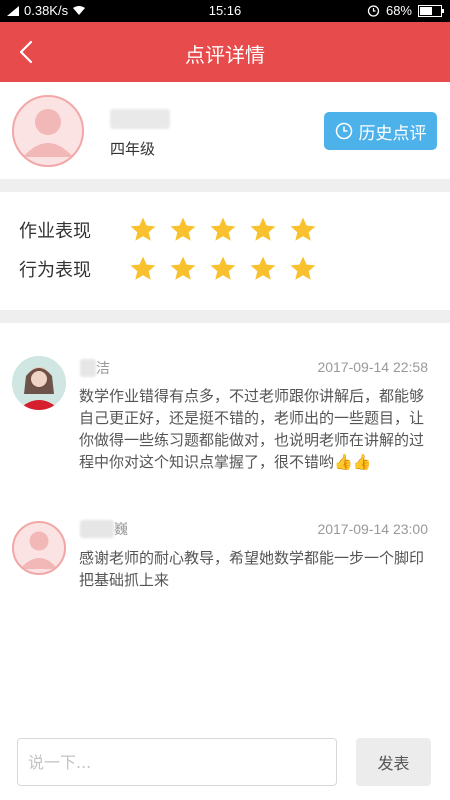 The image size is (450, 800). I want to click on comment-input-bar: 发表, so click(225, 764).